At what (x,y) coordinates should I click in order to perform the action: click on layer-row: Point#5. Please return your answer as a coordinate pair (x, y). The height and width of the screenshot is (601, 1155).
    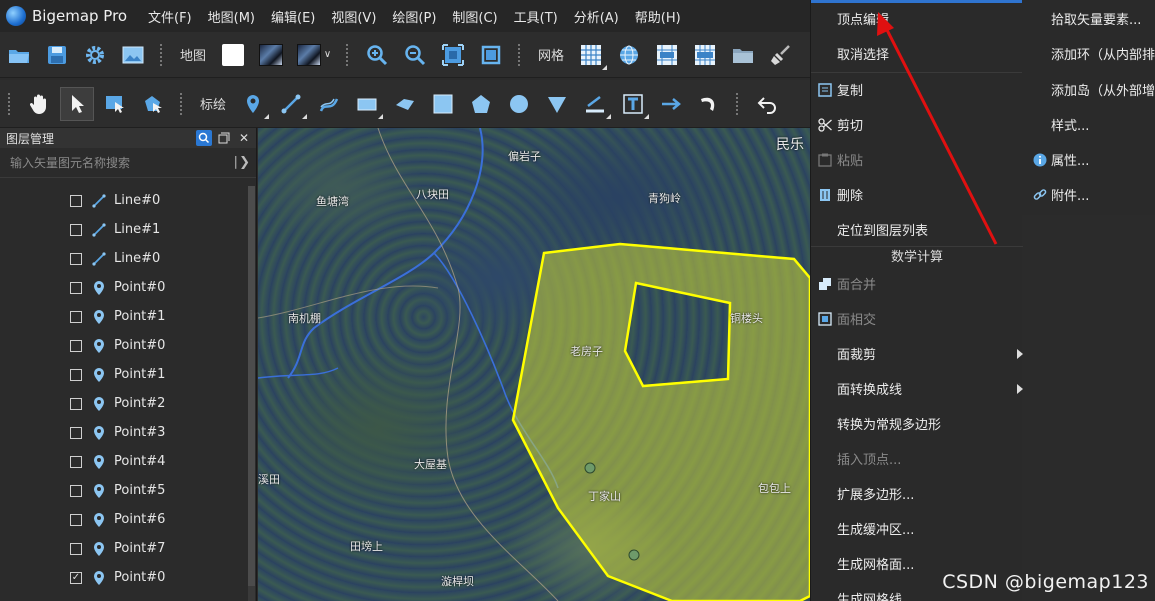
    Looking at the image, I should click on (124, 490).